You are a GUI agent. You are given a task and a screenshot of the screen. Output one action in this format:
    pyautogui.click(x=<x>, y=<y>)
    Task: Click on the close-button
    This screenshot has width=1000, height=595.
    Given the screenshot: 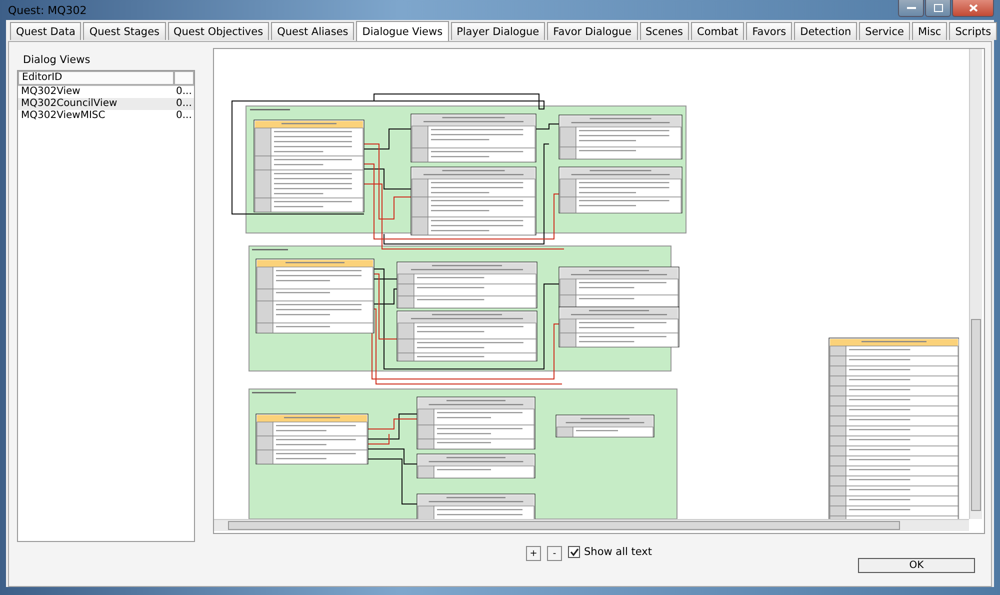 What is the action you would take?
    pyautogui.click(x=973, y=8)
    